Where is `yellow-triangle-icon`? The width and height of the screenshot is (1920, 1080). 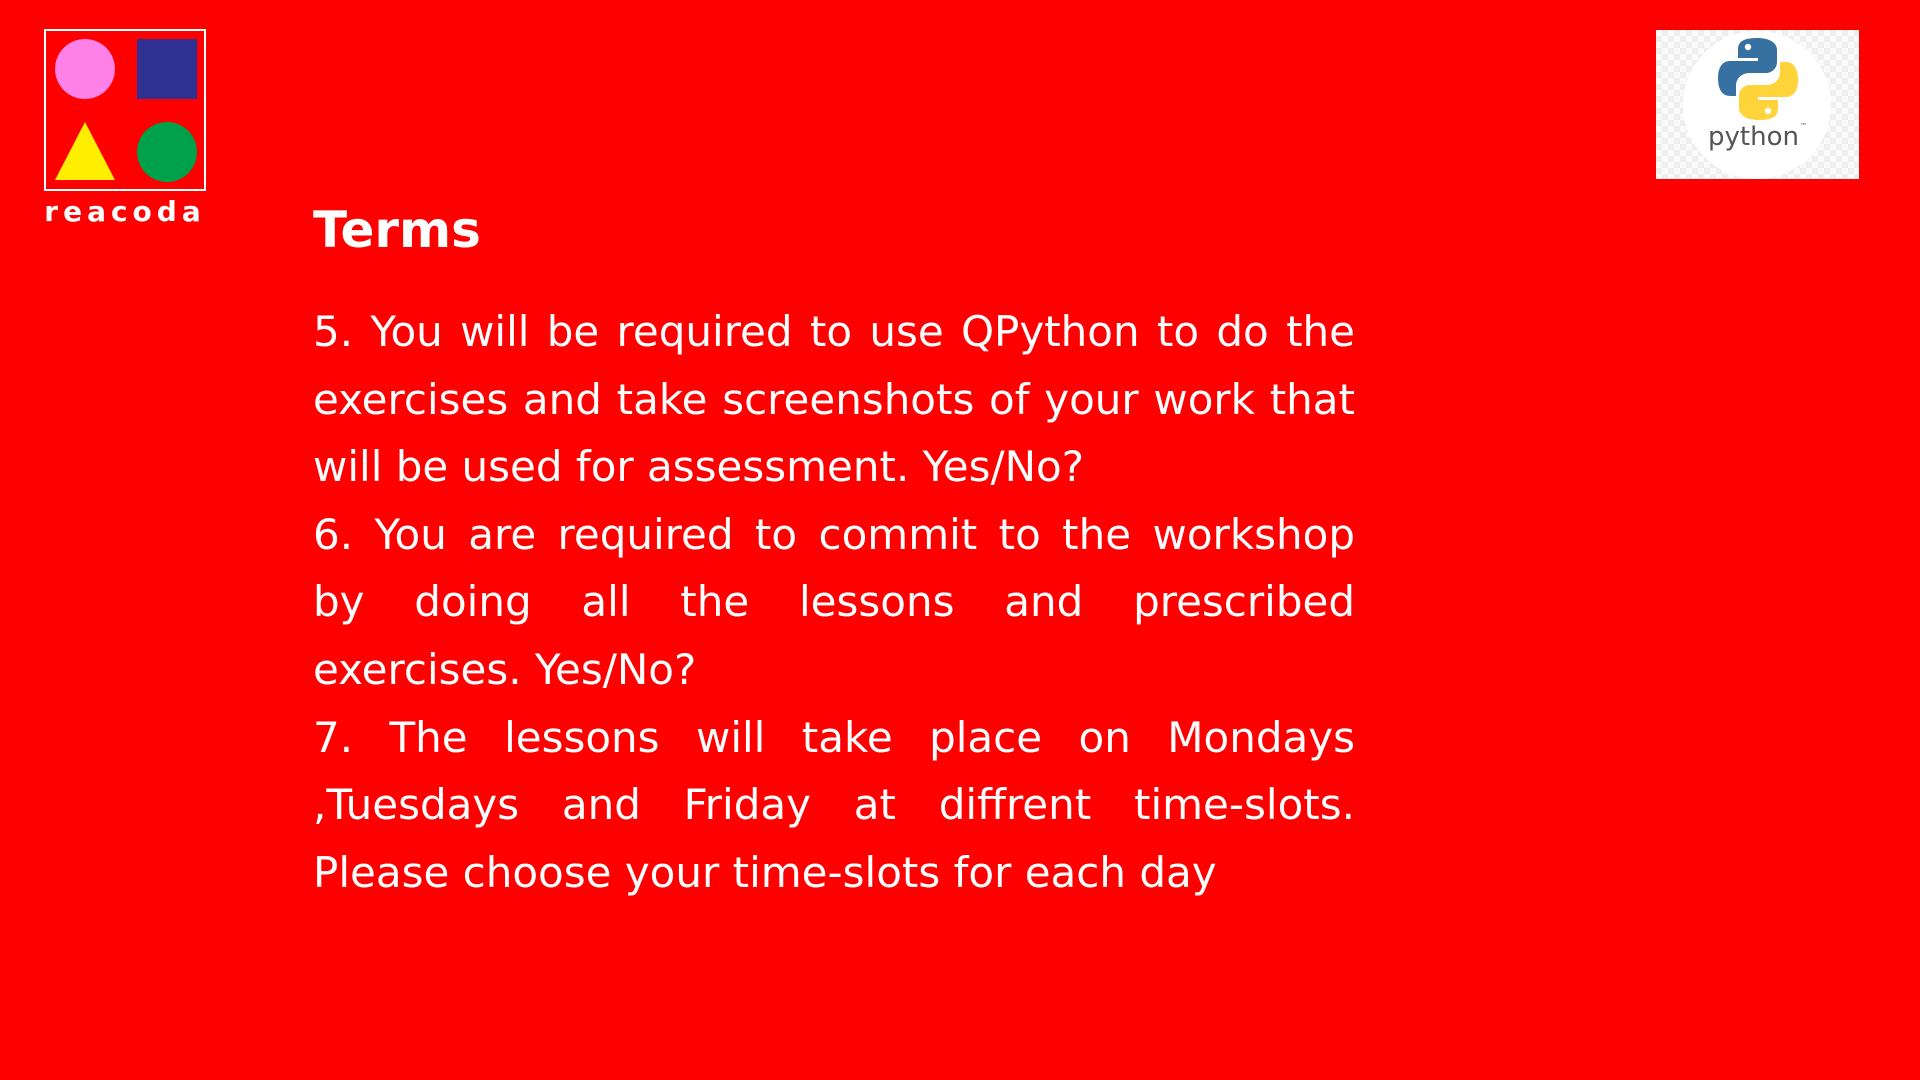 yellow-triangle-icon is located at coordinates (85, 151).